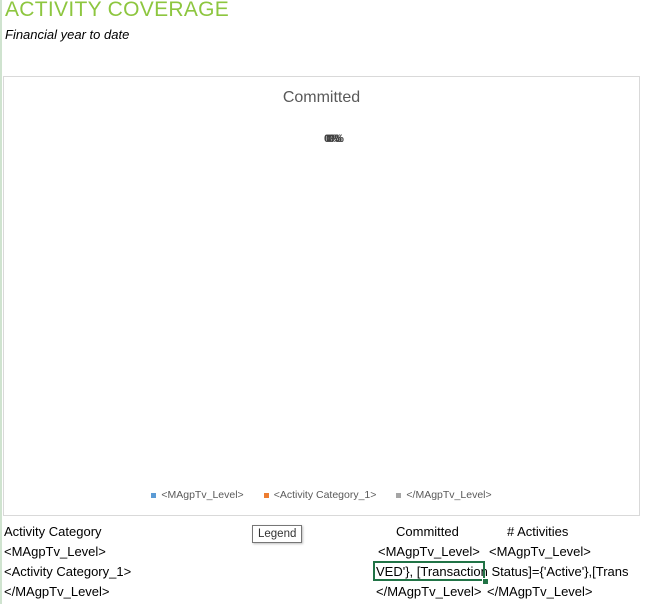  What do you see at coordinates (537, 531) in the screenshot?
I see `header-activities: # Activities` at bounding box center [537, 531].